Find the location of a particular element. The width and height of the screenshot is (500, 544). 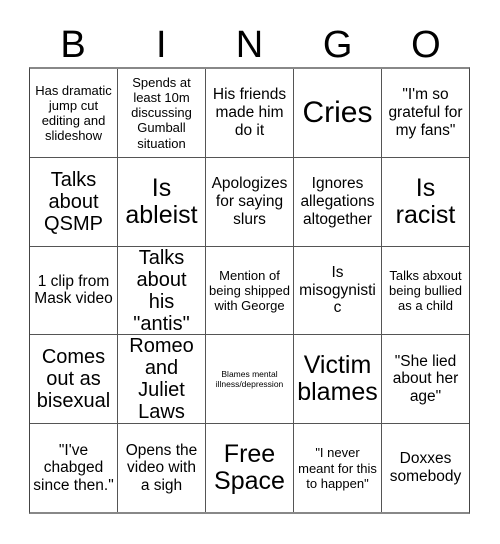

bingo-cell-i3: Talks about his "antis" is located at coordinates (162, 290).